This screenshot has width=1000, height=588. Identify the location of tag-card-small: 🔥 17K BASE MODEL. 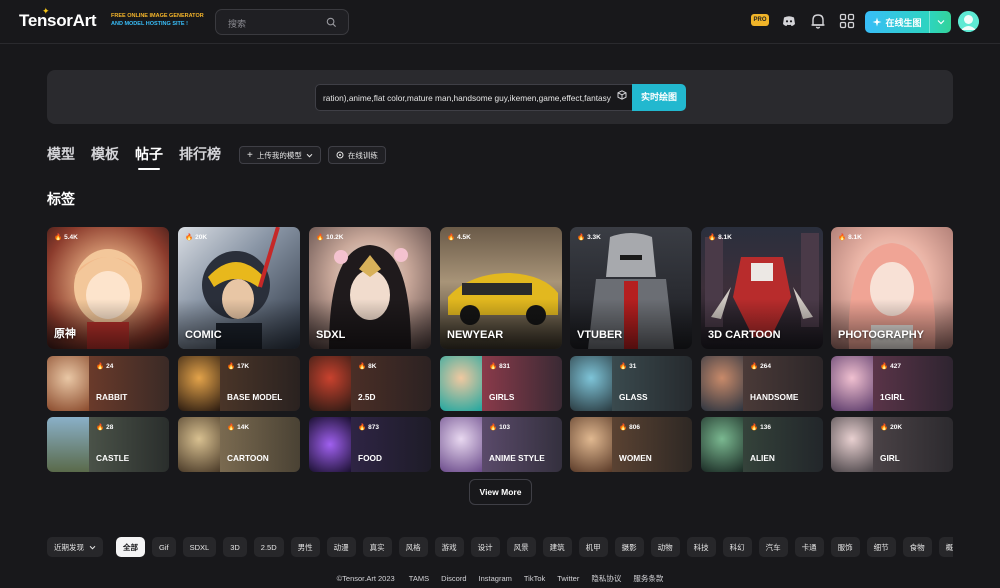
(239, 383).